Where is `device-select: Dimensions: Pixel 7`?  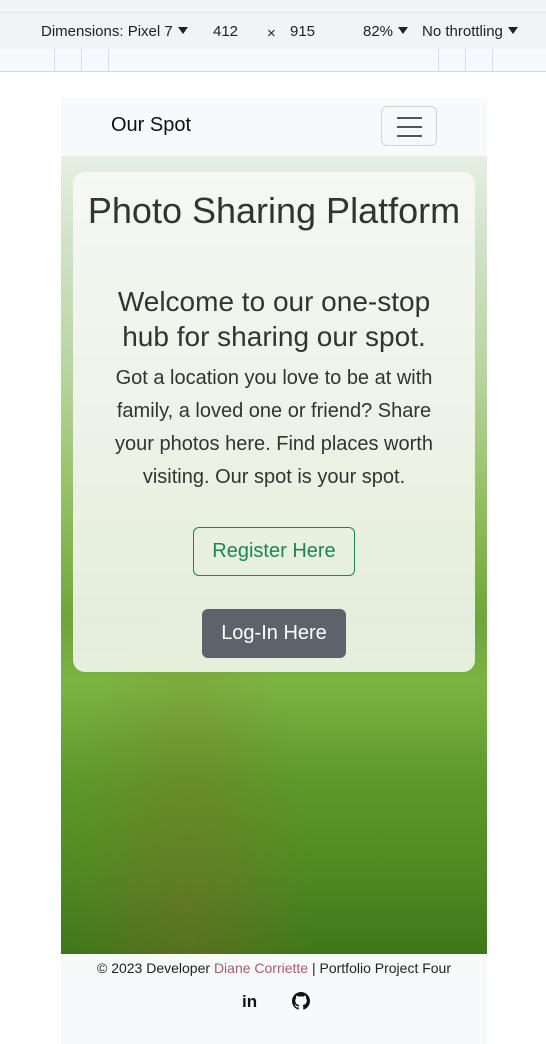 device-select: Dimensions: Pixel 7 is located at coordinates (114, 31).